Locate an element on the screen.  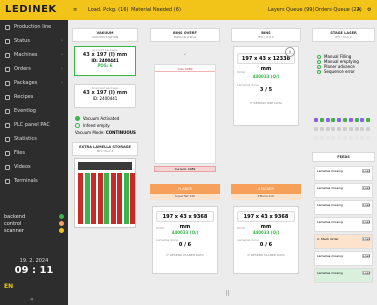
stacker-count: 0 / 6 is located at coordinates (266, 245).